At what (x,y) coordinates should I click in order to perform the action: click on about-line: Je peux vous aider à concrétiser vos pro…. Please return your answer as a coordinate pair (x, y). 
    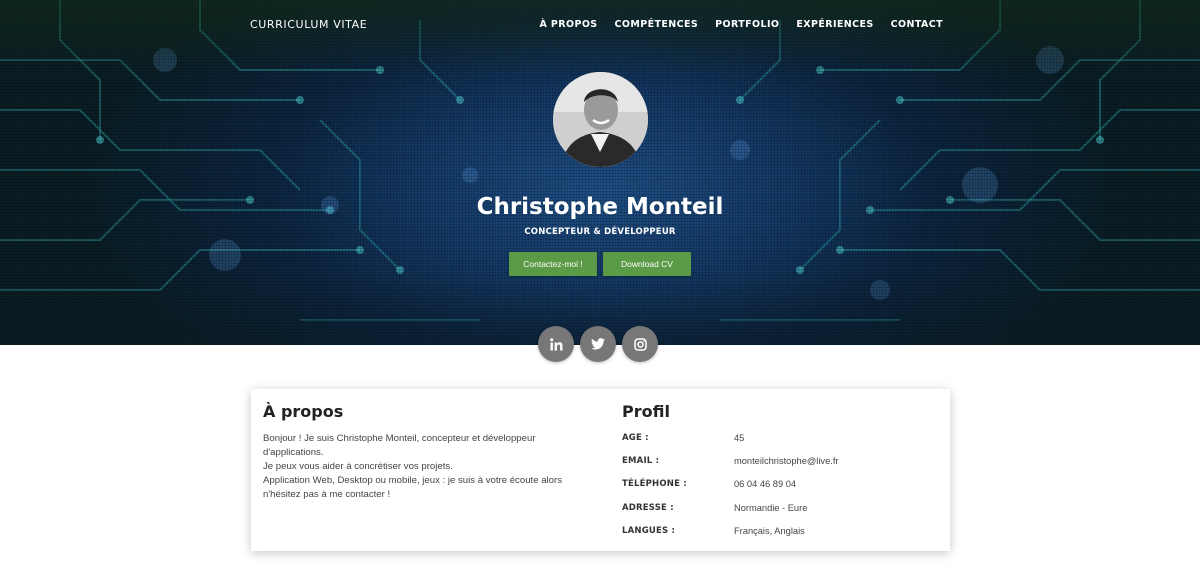
    Looking at the image, I should click on (358, 466).